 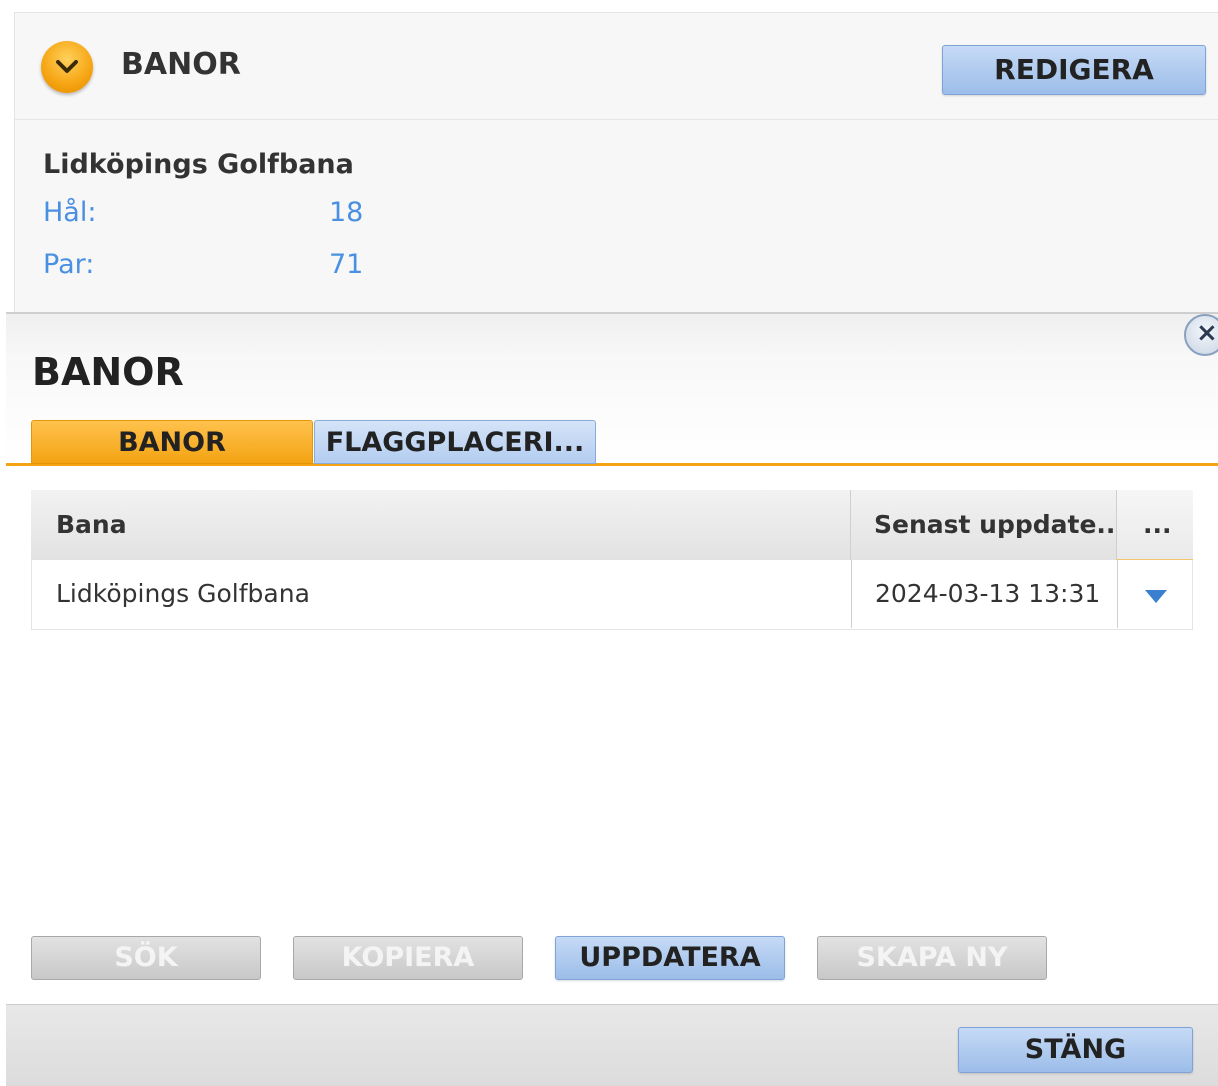 What do you see at coordinates (1075, 1050) in the screenshot?
I see `close-button: STÄNG` at bounding box center [1075, 1050].